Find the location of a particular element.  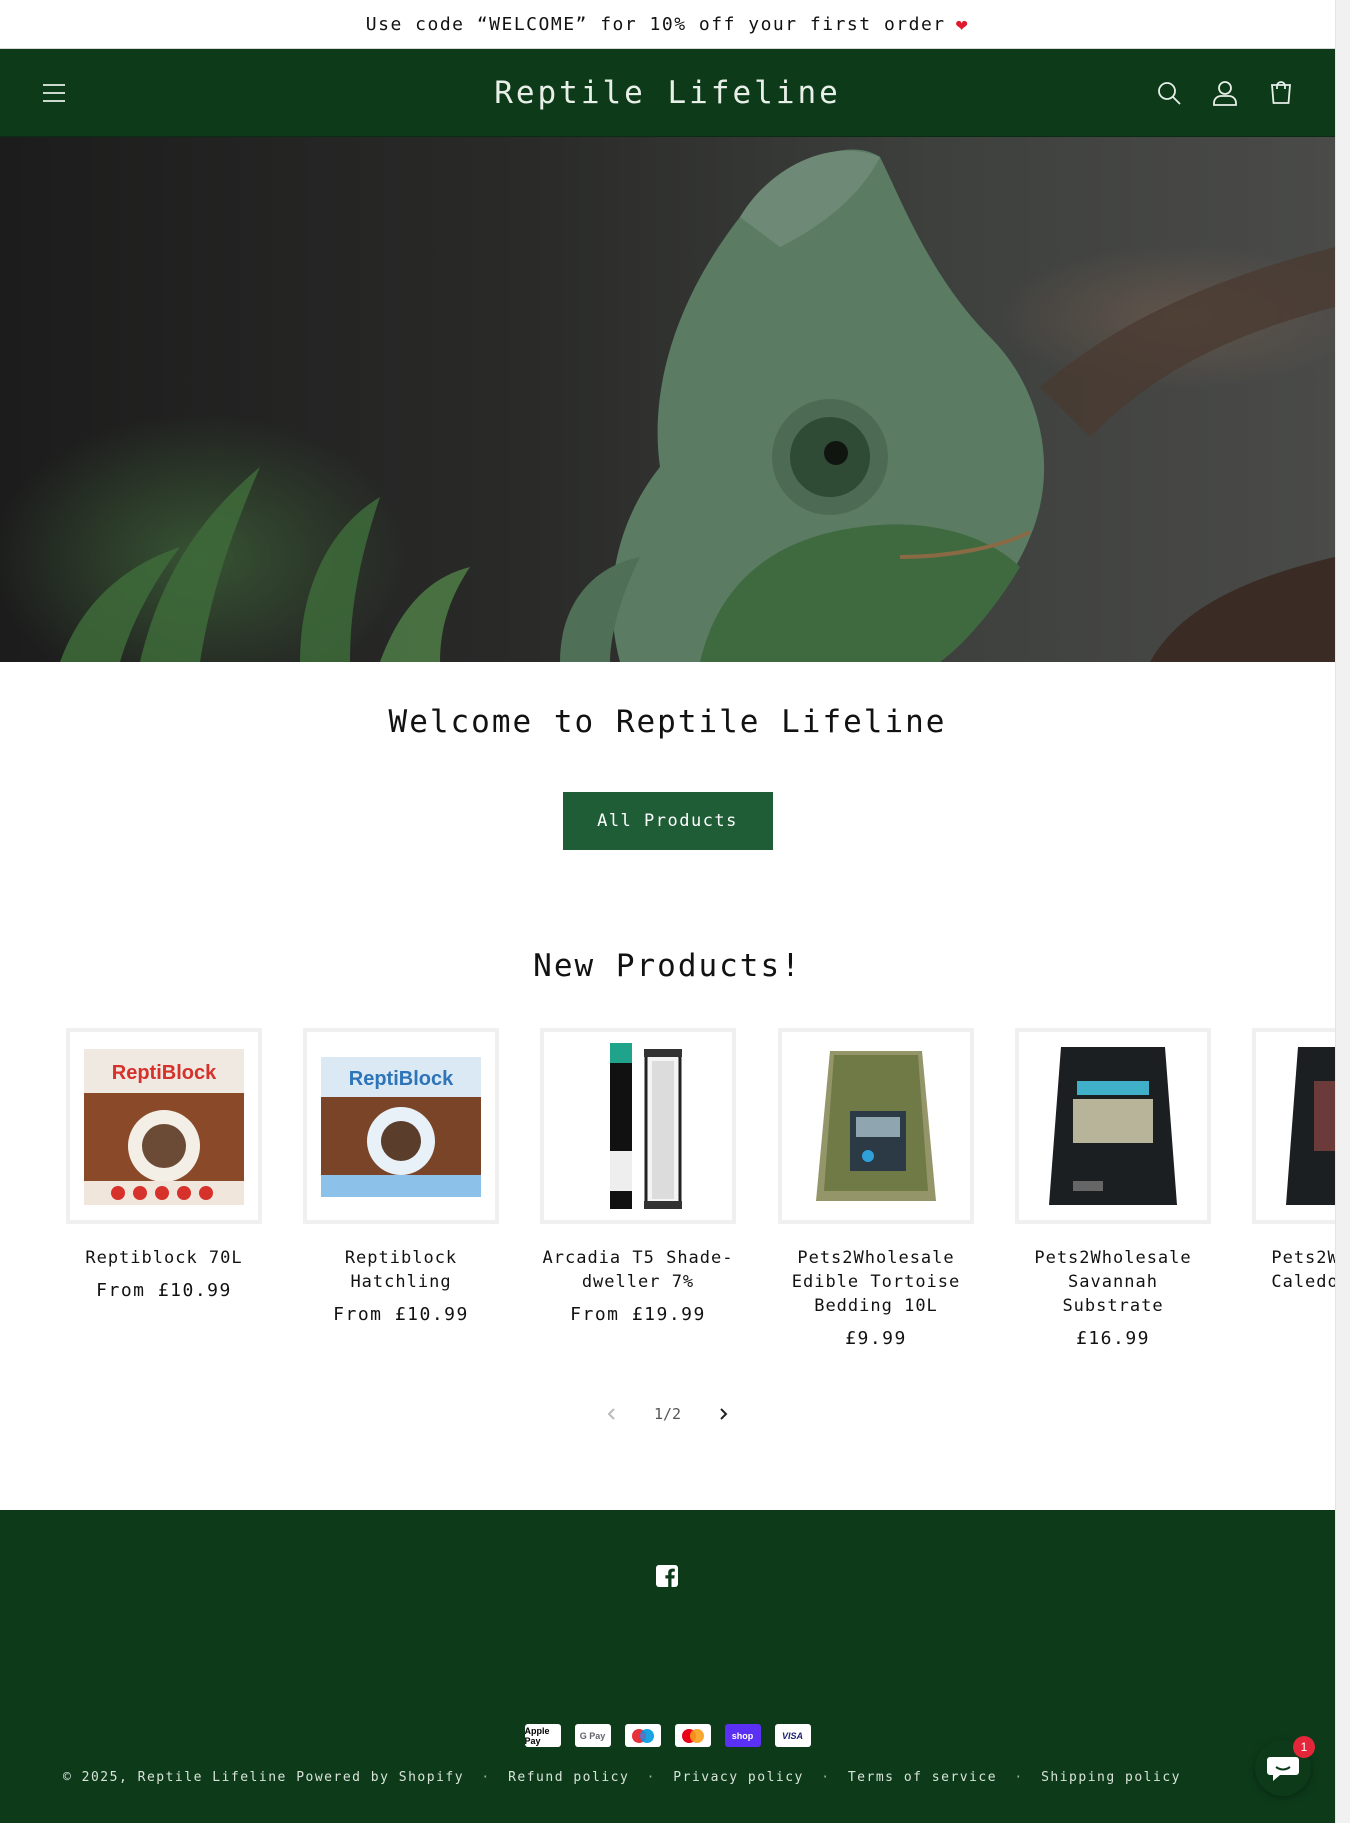

chevron-right-icon is located at coordinates (723, 1414).